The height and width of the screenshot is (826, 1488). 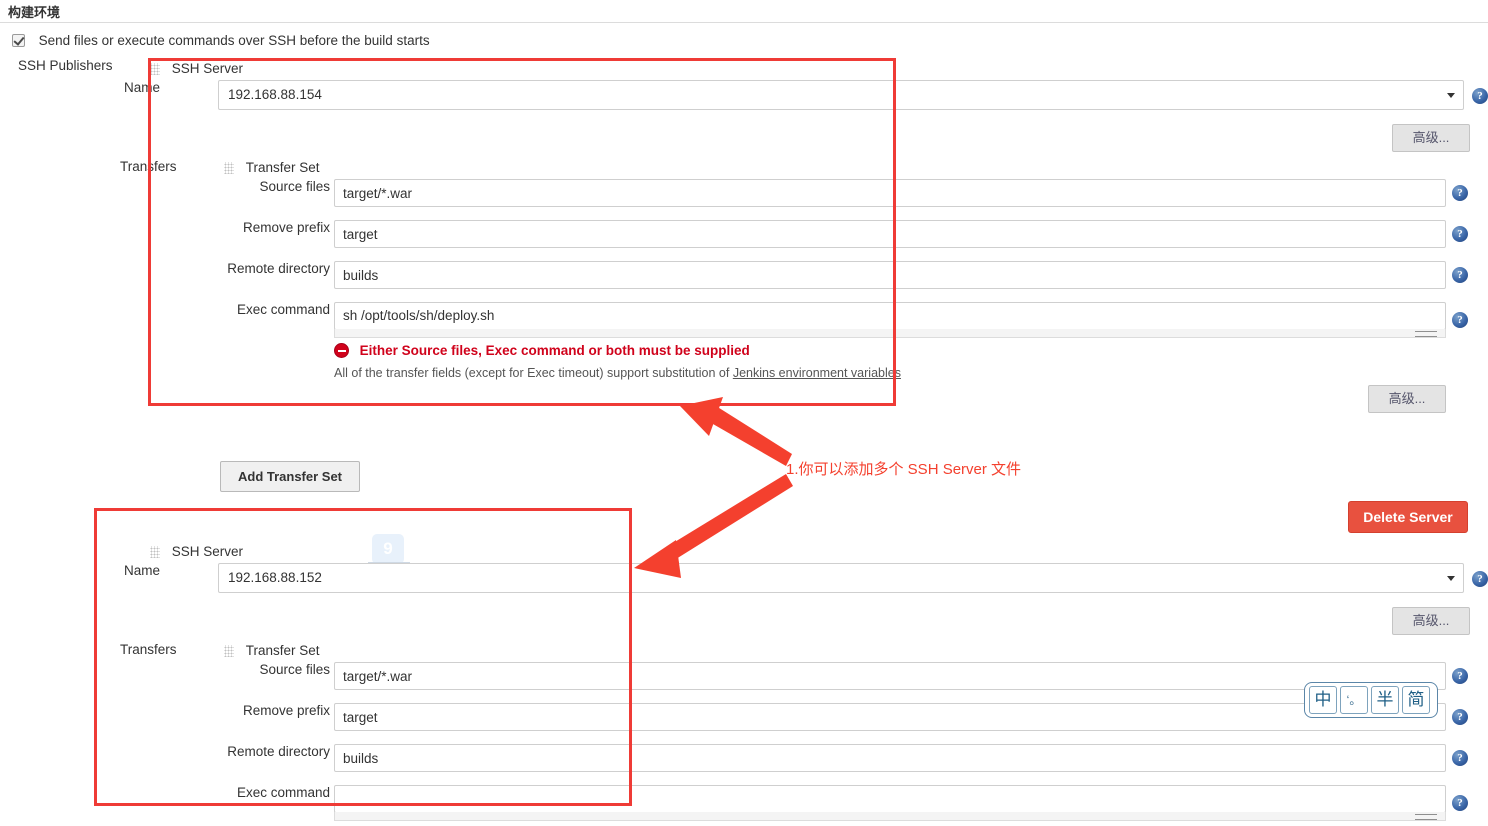 What do you see at coordinates (1408, 517) in the screenshot?
I see `delete-server-button: Delete Server` at bounding box center [1408, 517].